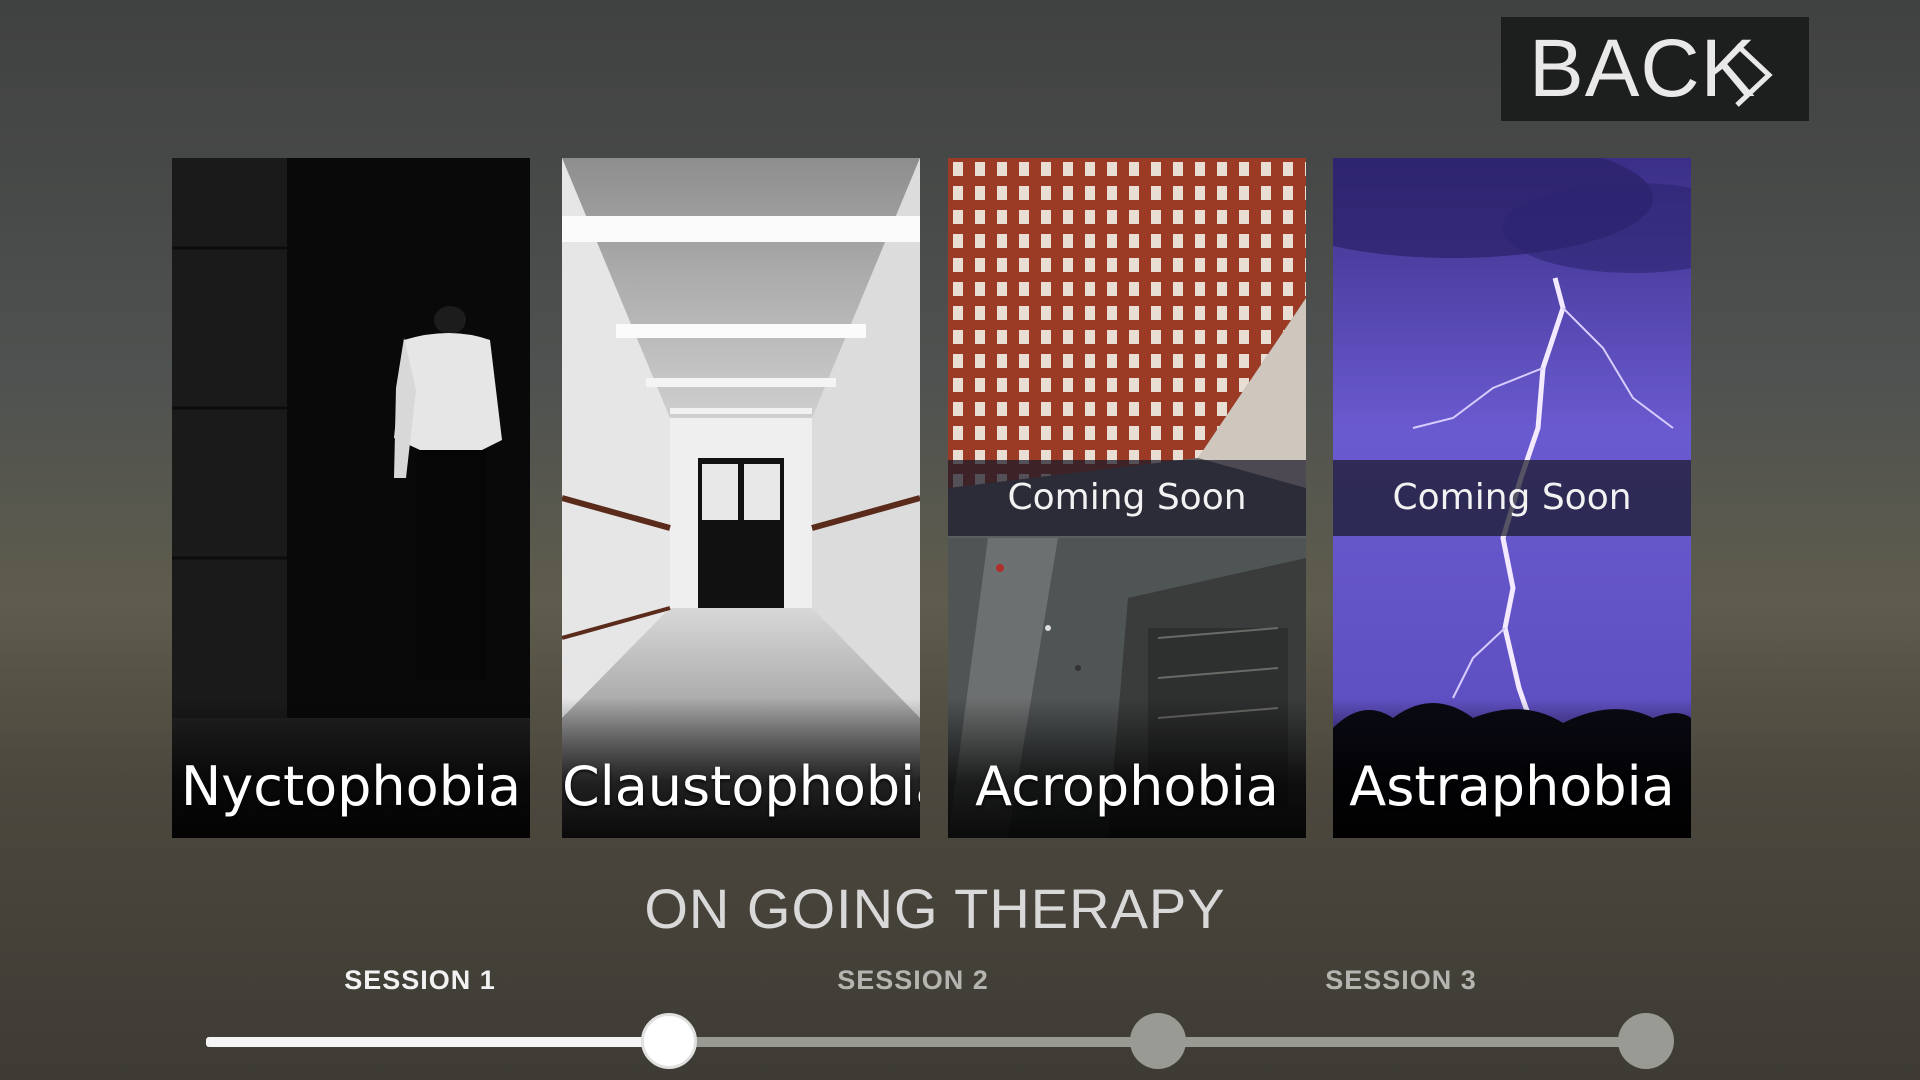  Describe the element at coordinates (1127, 786) in the screenshot. I see `card-title: Acrophobia` at that location.